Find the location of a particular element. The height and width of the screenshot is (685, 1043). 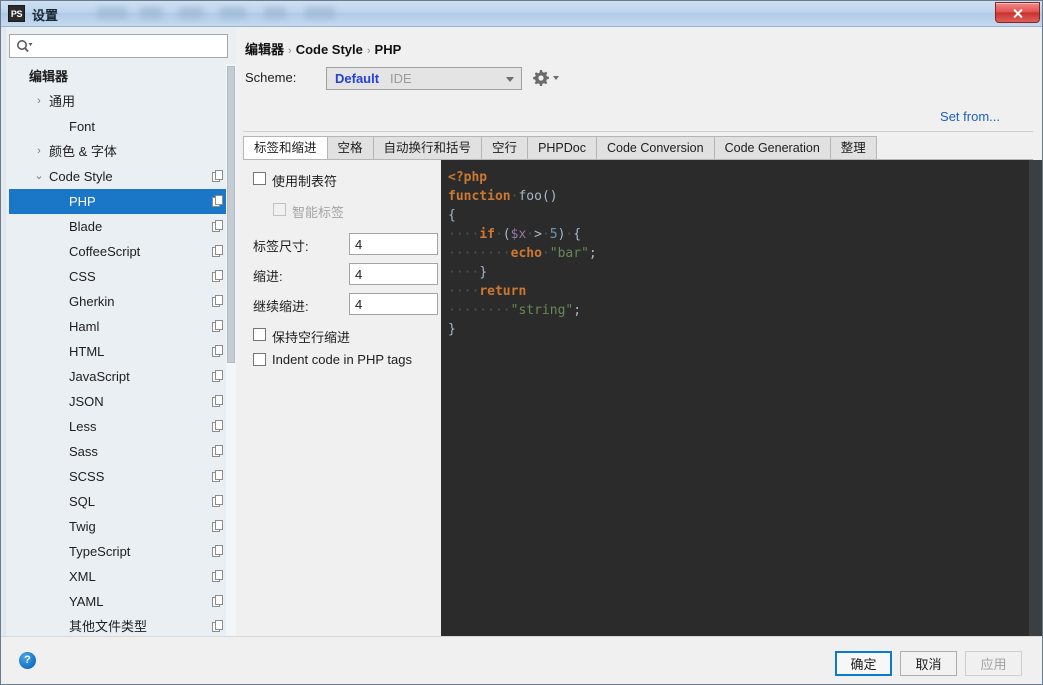

ok-button: 确定 is located at coordinates (863, 663).